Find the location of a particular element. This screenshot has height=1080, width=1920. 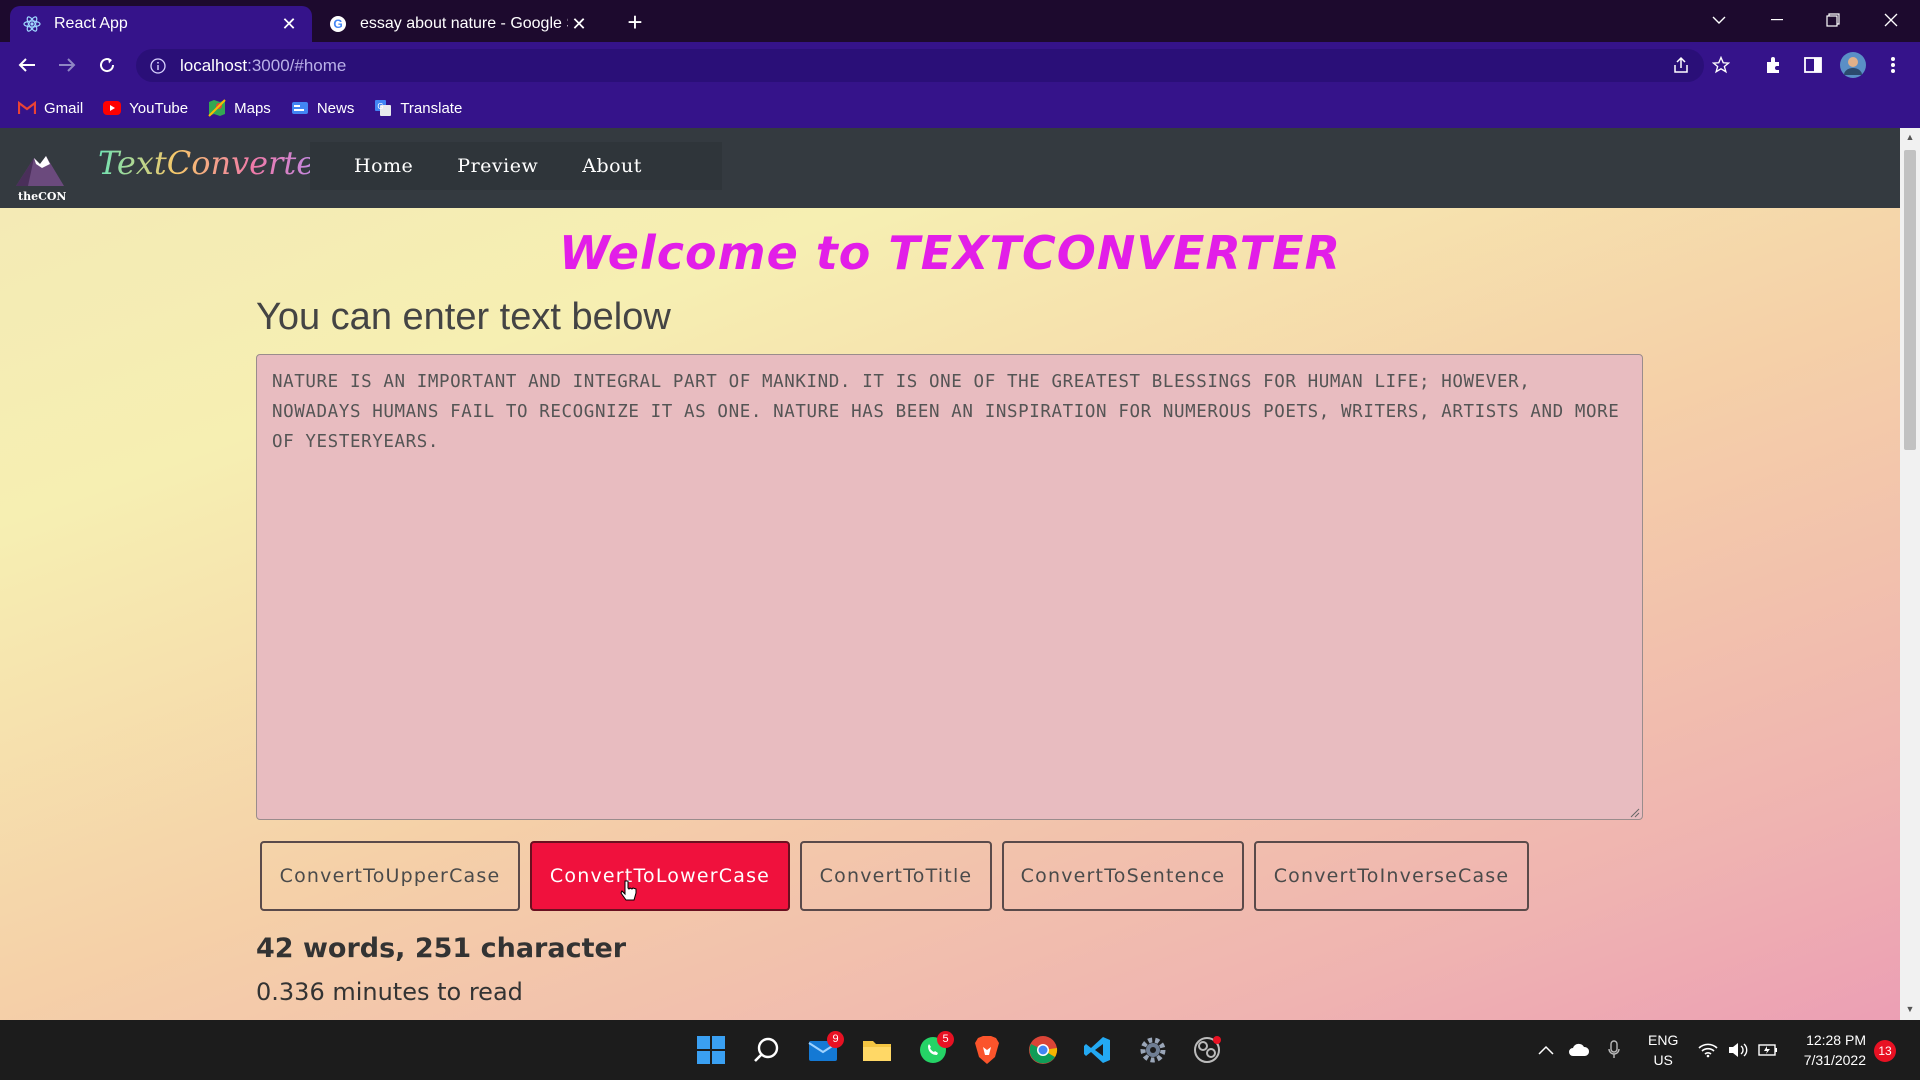

extensions-icon is located at coordinates (1773, 65).